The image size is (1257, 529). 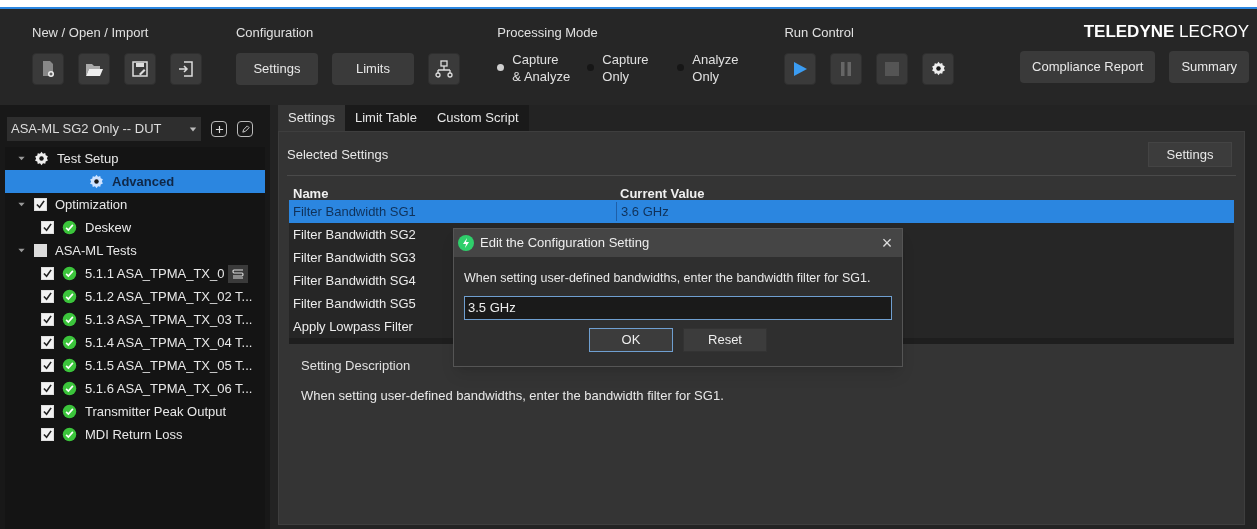 I want to click on group-label: Configuration, so click(x=275, y=33).